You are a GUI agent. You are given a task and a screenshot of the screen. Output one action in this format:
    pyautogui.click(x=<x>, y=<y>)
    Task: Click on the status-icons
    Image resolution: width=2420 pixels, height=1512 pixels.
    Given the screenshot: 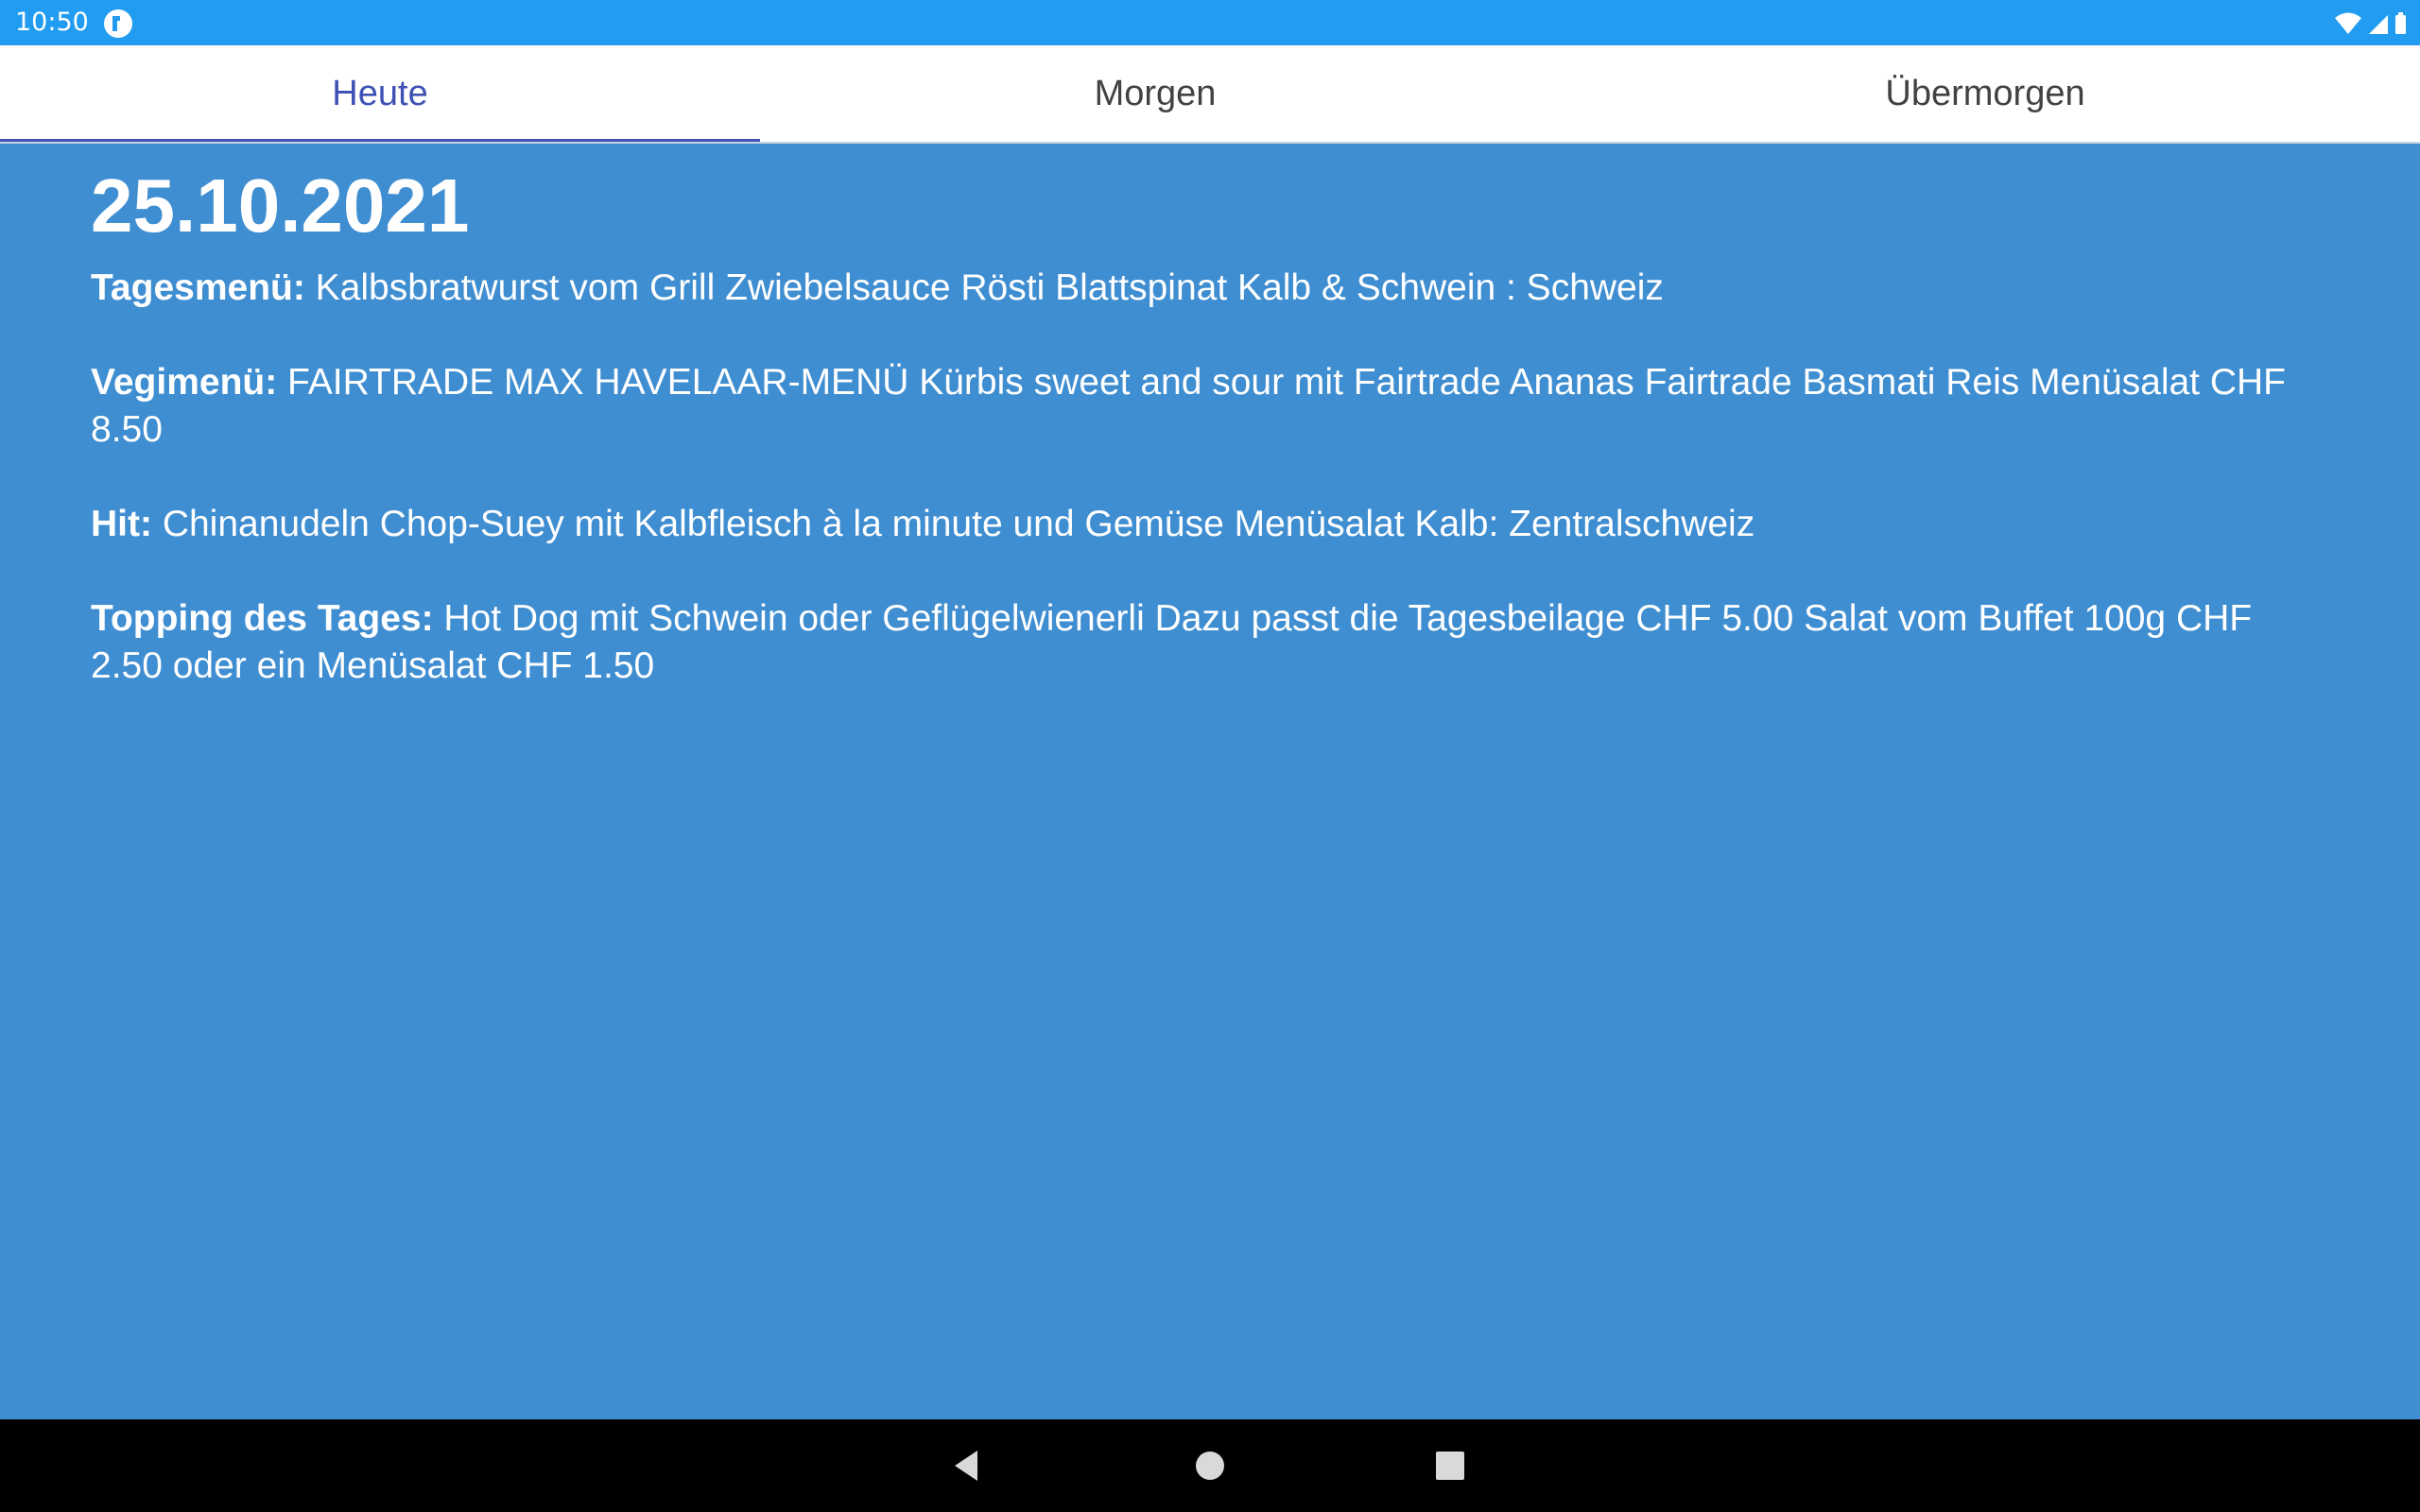 What is the action you would take?
    pyautogui.click(x=2371, y=23)
    